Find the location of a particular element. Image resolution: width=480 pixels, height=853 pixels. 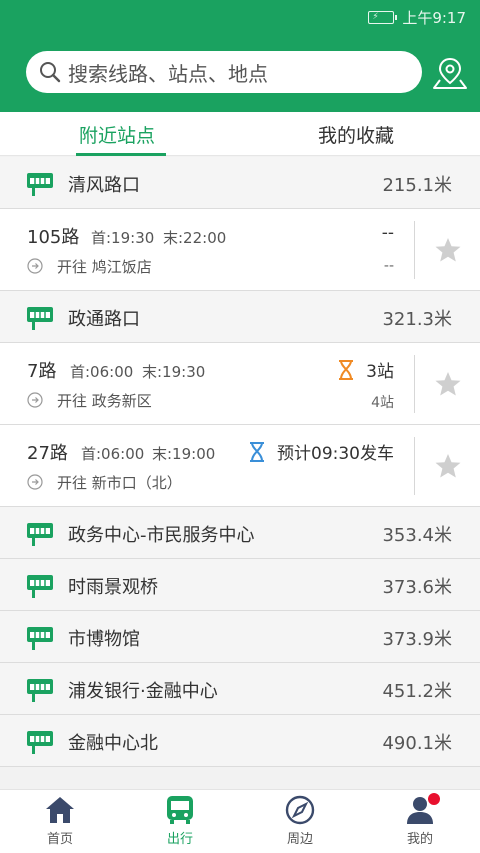

stop-row: 金融中心北 490.1米 is located at coordinates (240, 741).